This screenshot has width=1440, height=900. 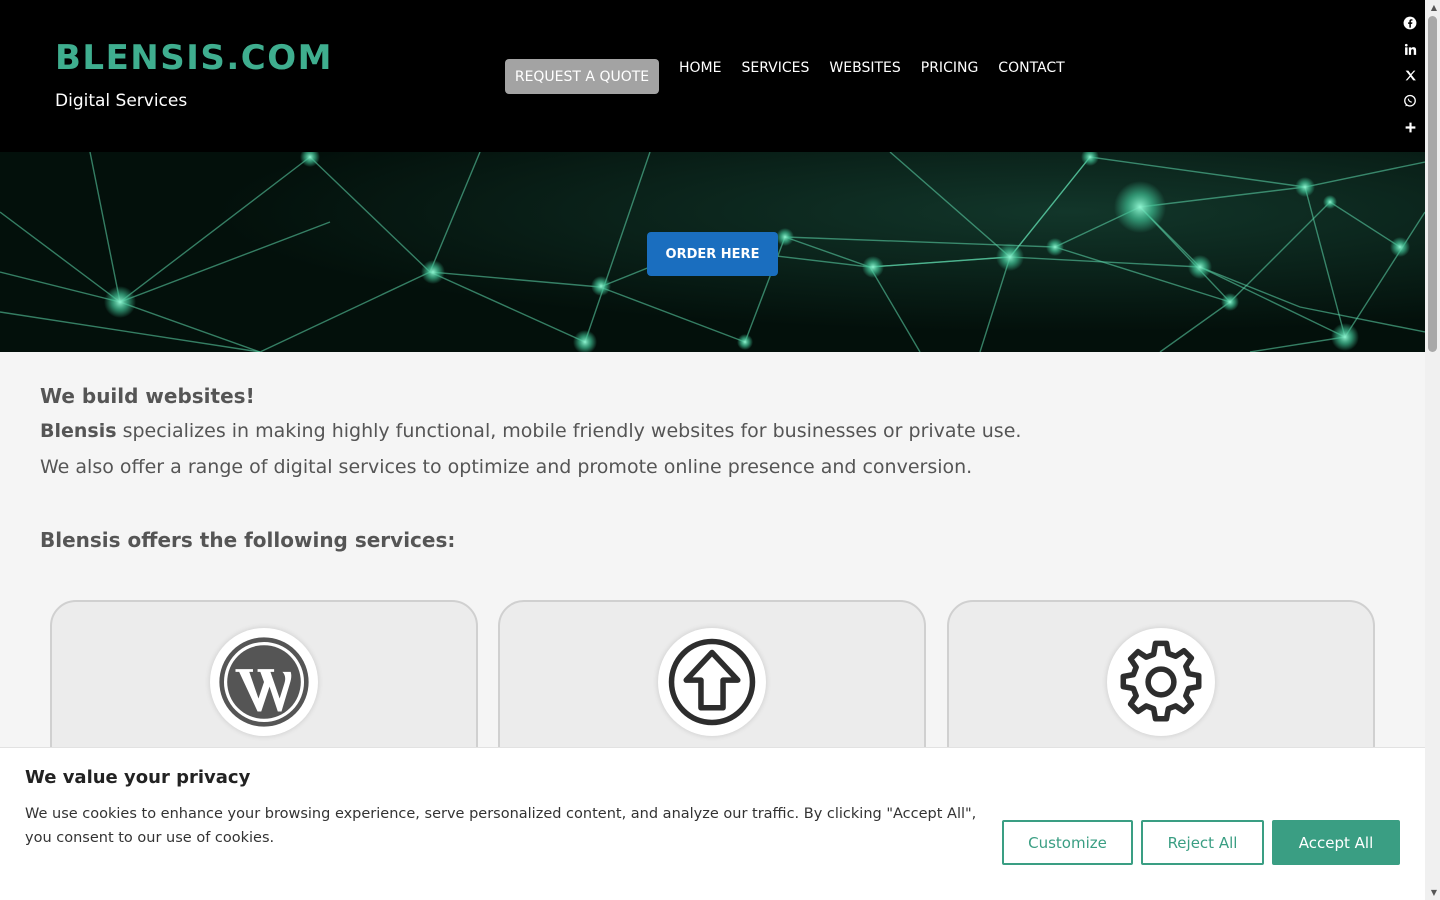 I want to click on whatsapp-icon, so click(x=1410, y=101).